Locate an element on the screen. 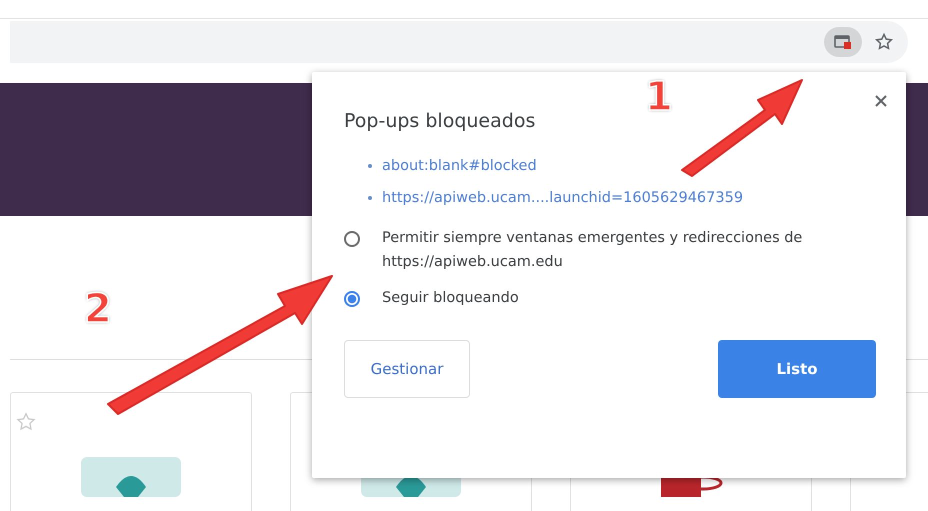  star-icon is located at coordinates (26, 422).